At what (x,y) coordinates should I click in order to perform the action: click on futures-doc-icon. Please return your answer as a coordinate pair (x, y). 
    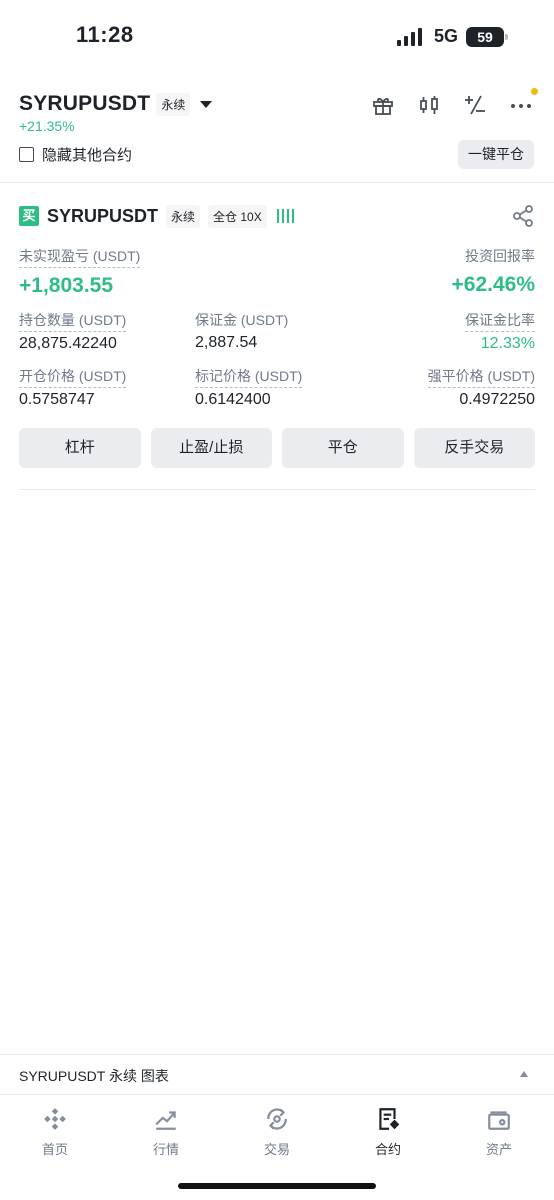
    Looking at the image, I should click on (388, 1119).